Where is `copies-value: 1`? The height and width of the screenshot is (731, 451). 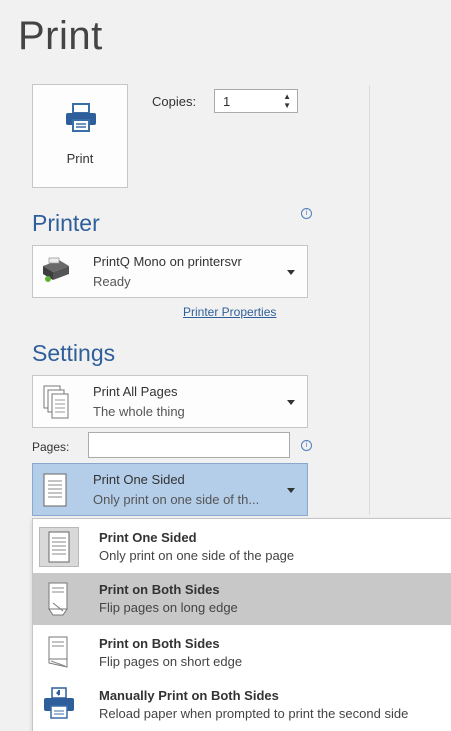
copies-value: 1 is located at coordinates (227, 101).